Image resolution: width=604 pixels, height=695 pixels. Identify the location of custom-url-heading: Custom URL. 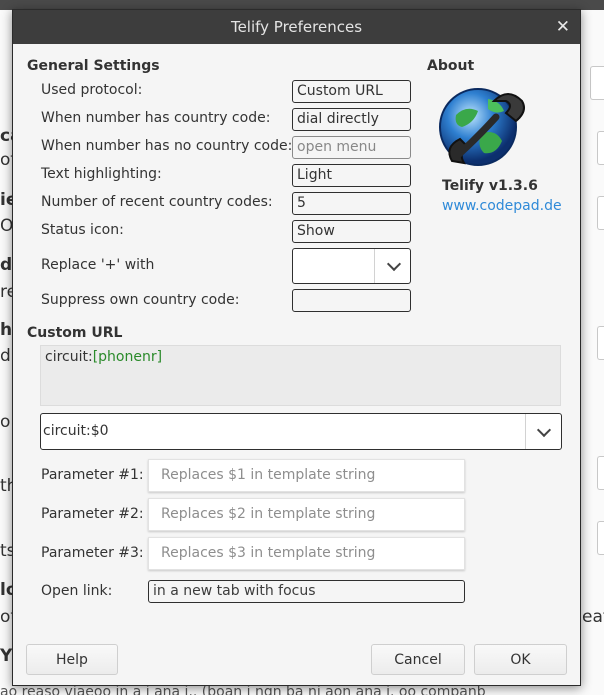
(75, 333).